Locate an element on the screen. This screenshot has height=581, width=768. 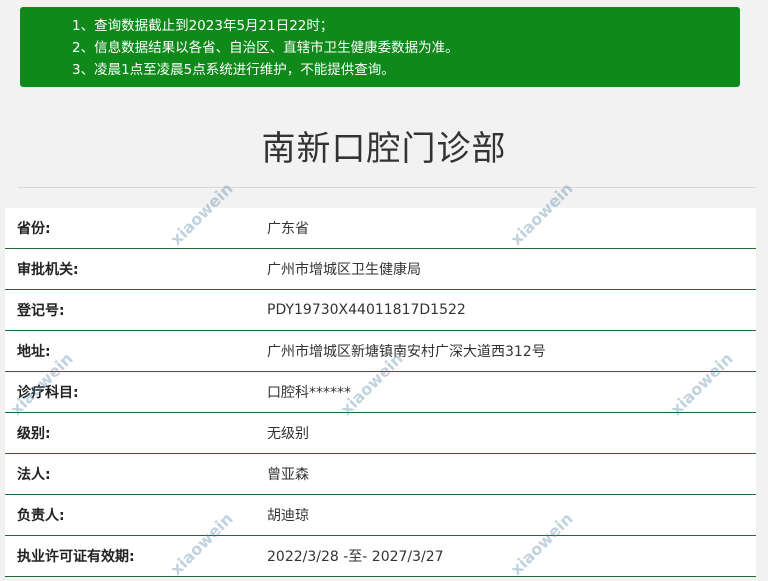
row-address: 地址: 广州市增城区新塘镇南安村广深大道西312号 is located at coordinates (380, 351).